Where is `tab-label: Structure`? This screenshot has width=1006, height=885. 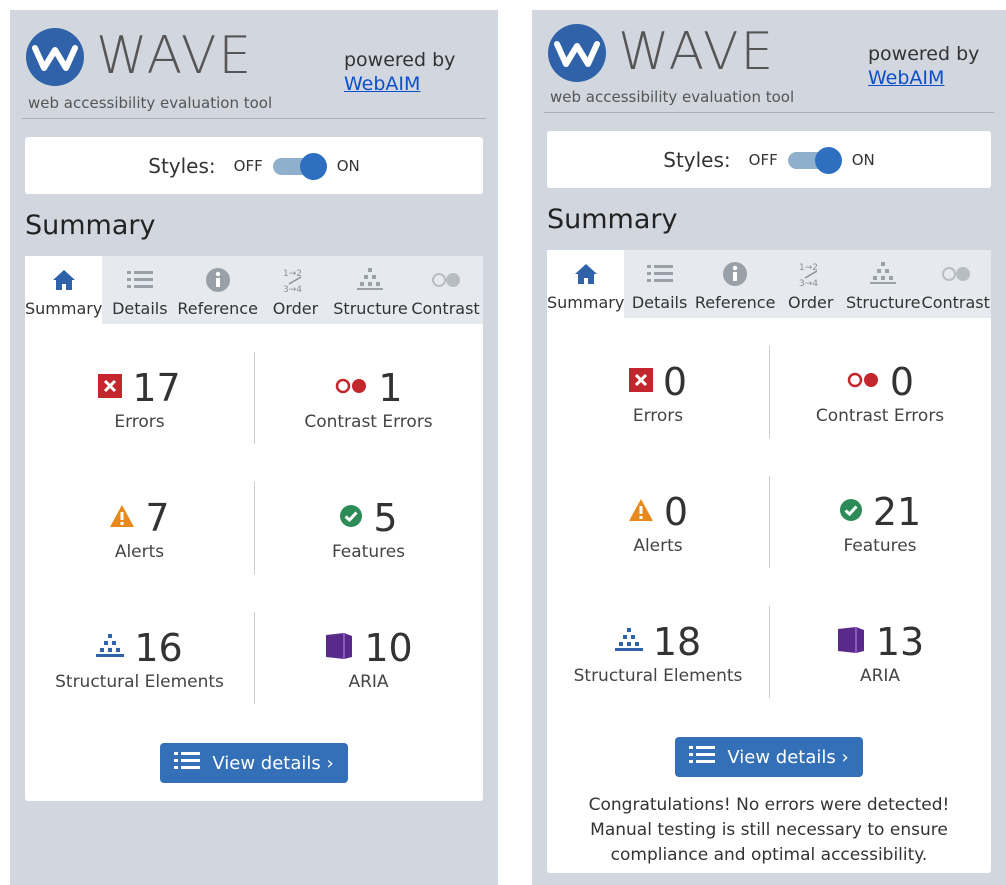
tab-label: Structure is located at coordinates (370, 308).